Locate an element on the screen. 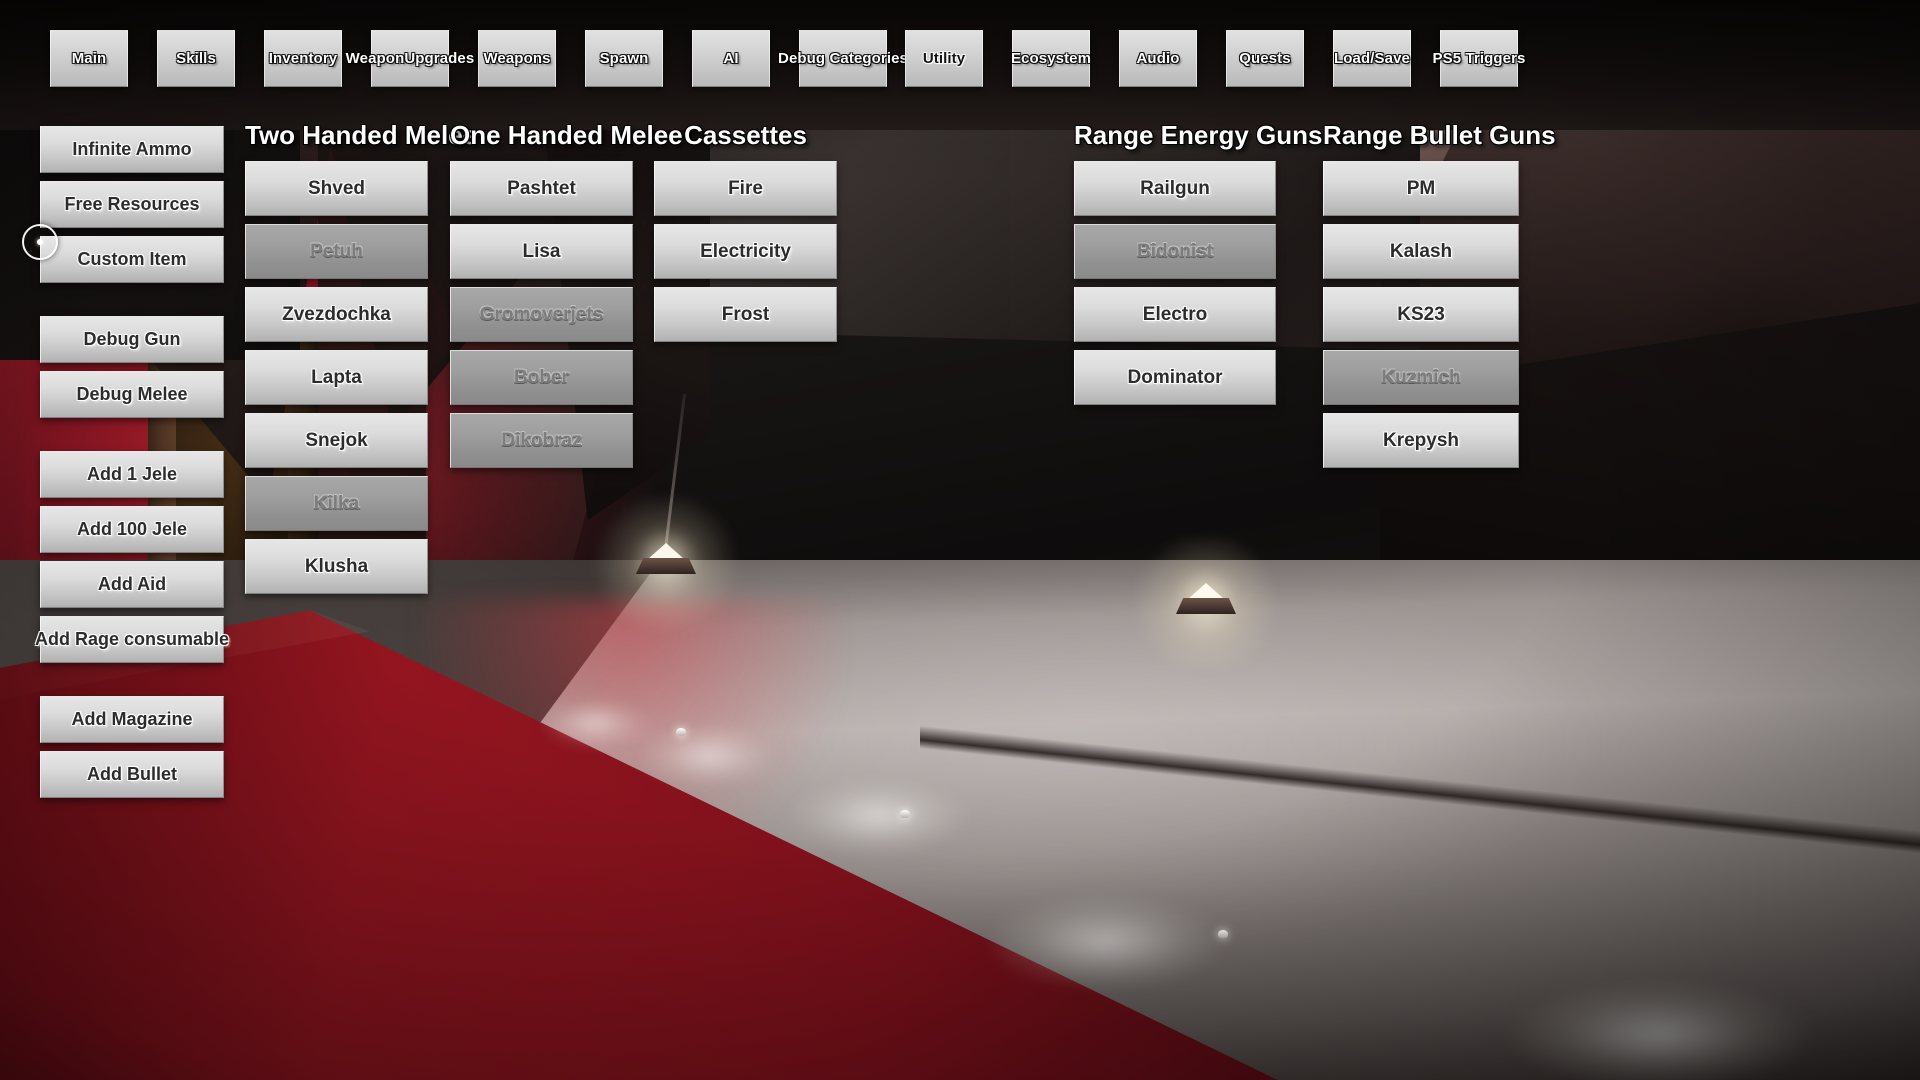  button-electro: Electro is located at coordinates (1175, 314).